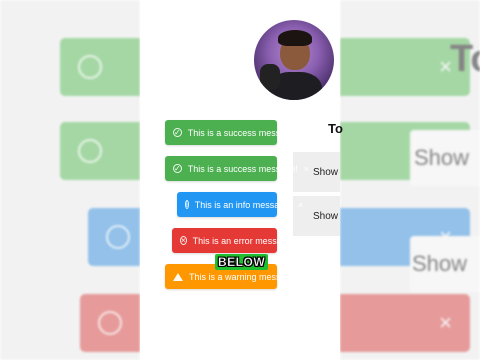 The image size is (480, 360). I want to click on presenter-avatar, so click(294, 60).